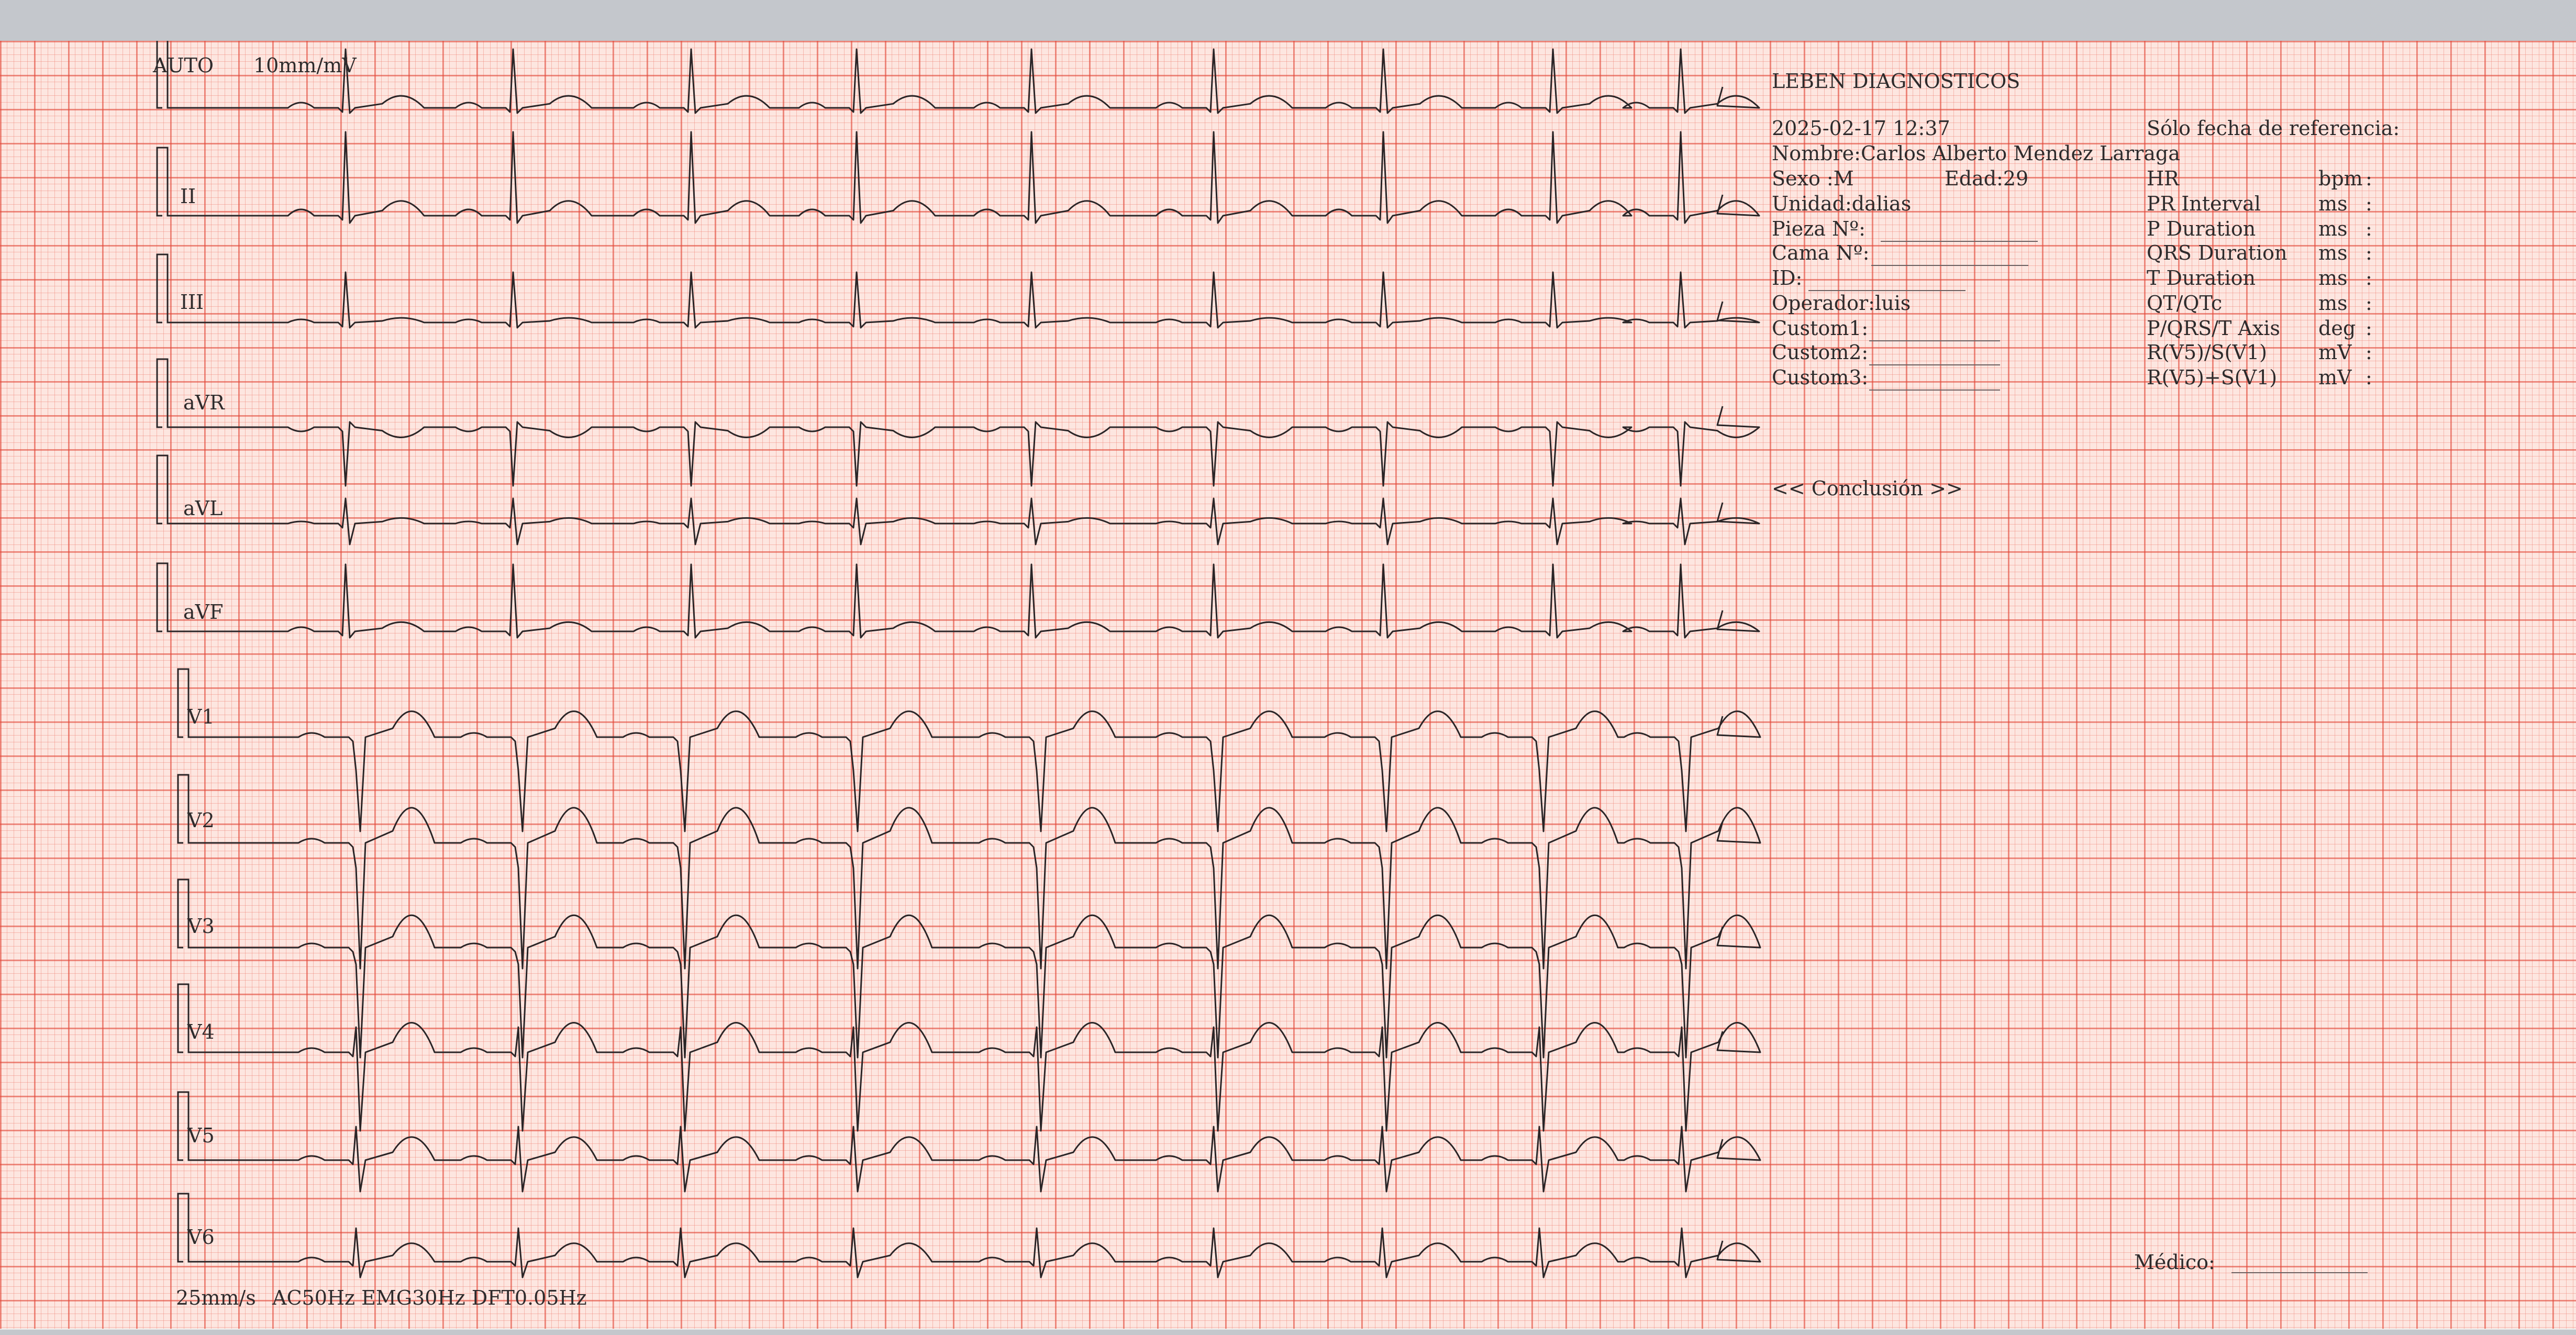 The image size is (2576, 1335). Describe the element at coordinates (1820, 377) in the screenshot. I see `custom3-label: Custom3:` at that location.